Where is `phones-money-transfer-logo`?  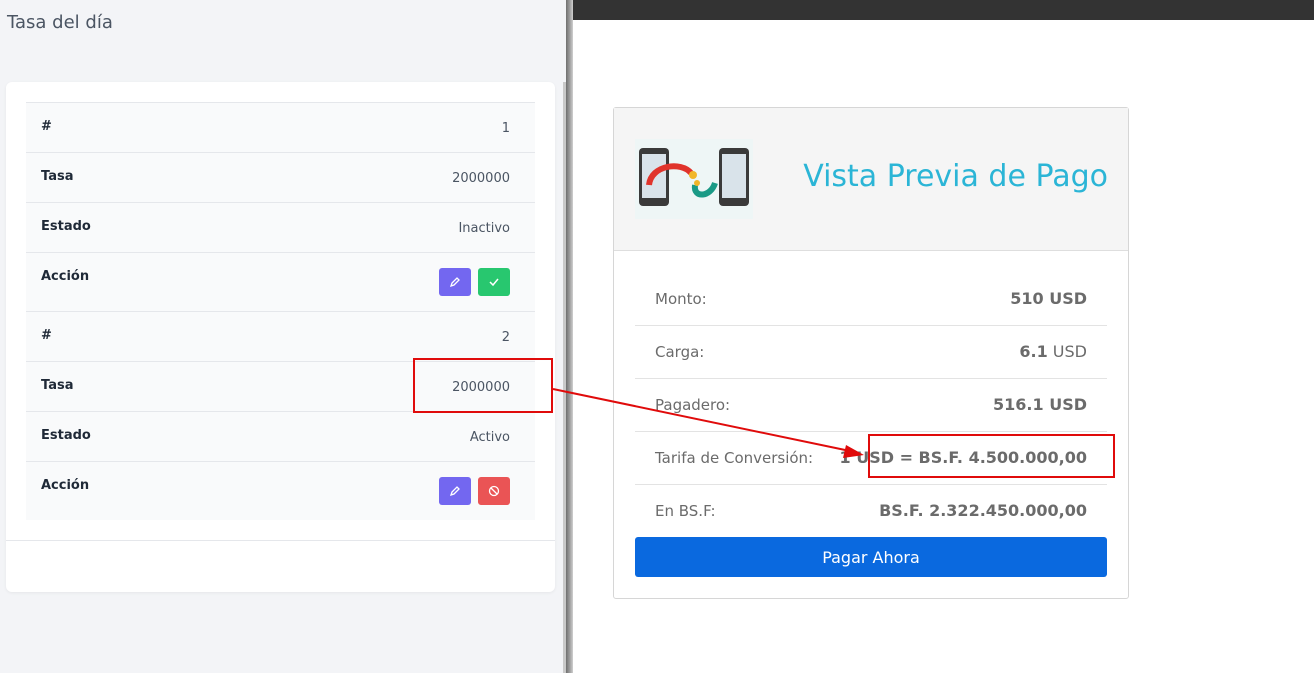 phones-money-transfer-logo is located at coordinates (694, 179).